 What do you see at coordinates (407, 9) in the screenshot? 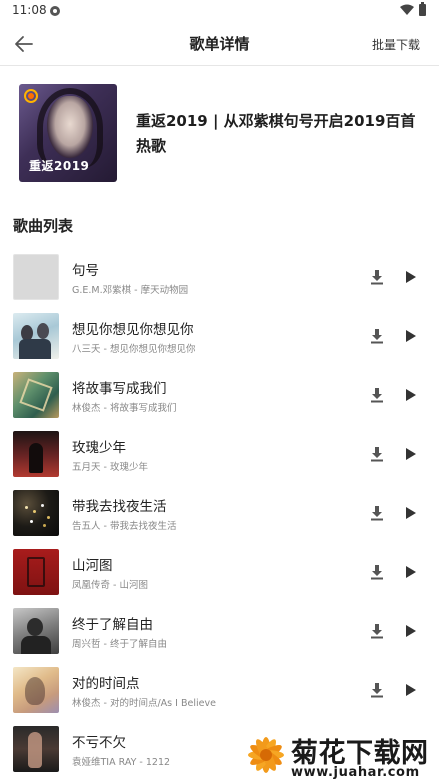
I see `wifi-icon` at bounding box center [407, 9].